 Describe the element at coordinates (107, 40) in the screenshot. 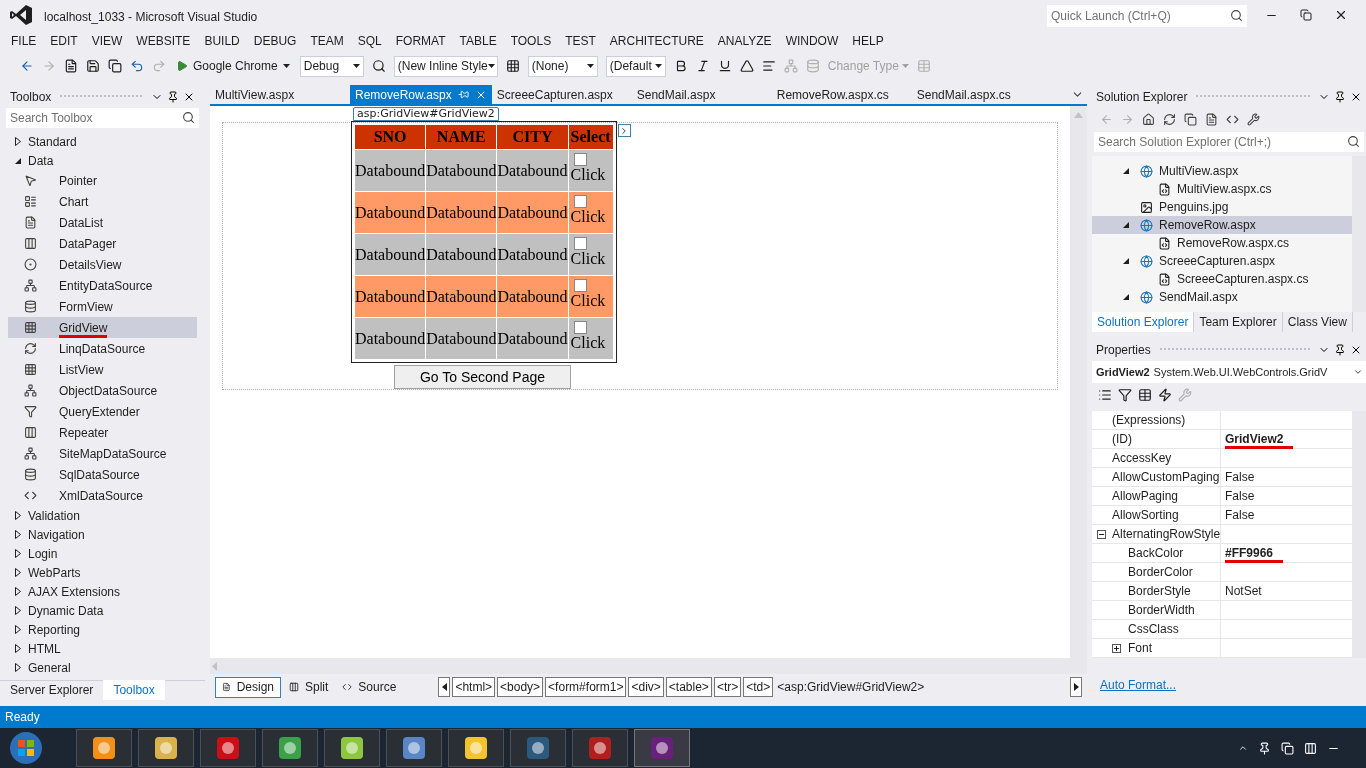

I see `menu-item: VIEW` at that location.